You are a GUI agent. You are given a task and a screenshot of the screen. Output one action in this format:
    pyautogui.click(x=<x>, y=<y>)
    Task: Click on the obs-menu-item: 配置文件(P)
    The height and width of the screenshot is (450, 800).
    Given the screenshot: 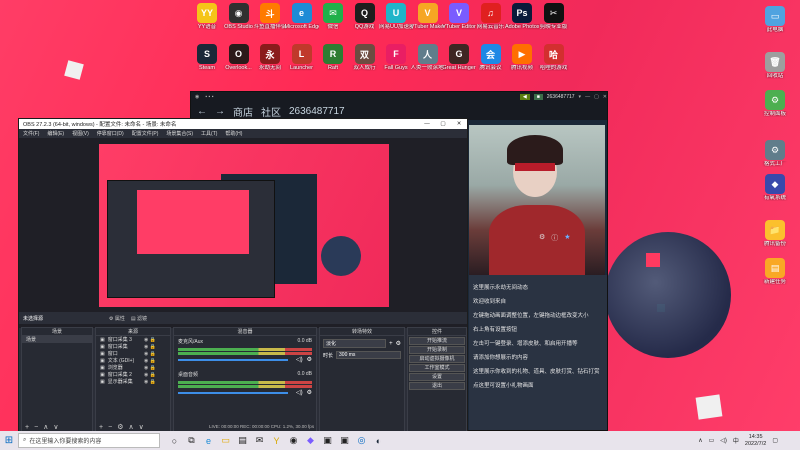 What is the action you would take?
    pyautogui.click(x=145, y=133)
    